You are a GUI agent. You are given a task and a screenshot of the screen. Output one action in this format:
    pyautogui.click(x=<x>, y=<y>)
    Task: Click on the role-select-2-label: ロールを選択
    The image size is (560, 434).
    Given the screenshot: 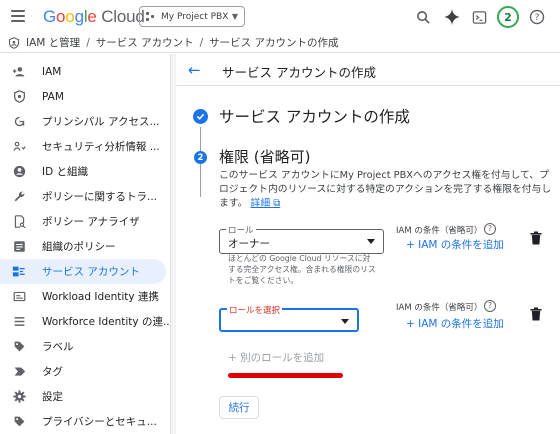 What is the action you would take?
    pyautogui.click(x=255, y=310)
    